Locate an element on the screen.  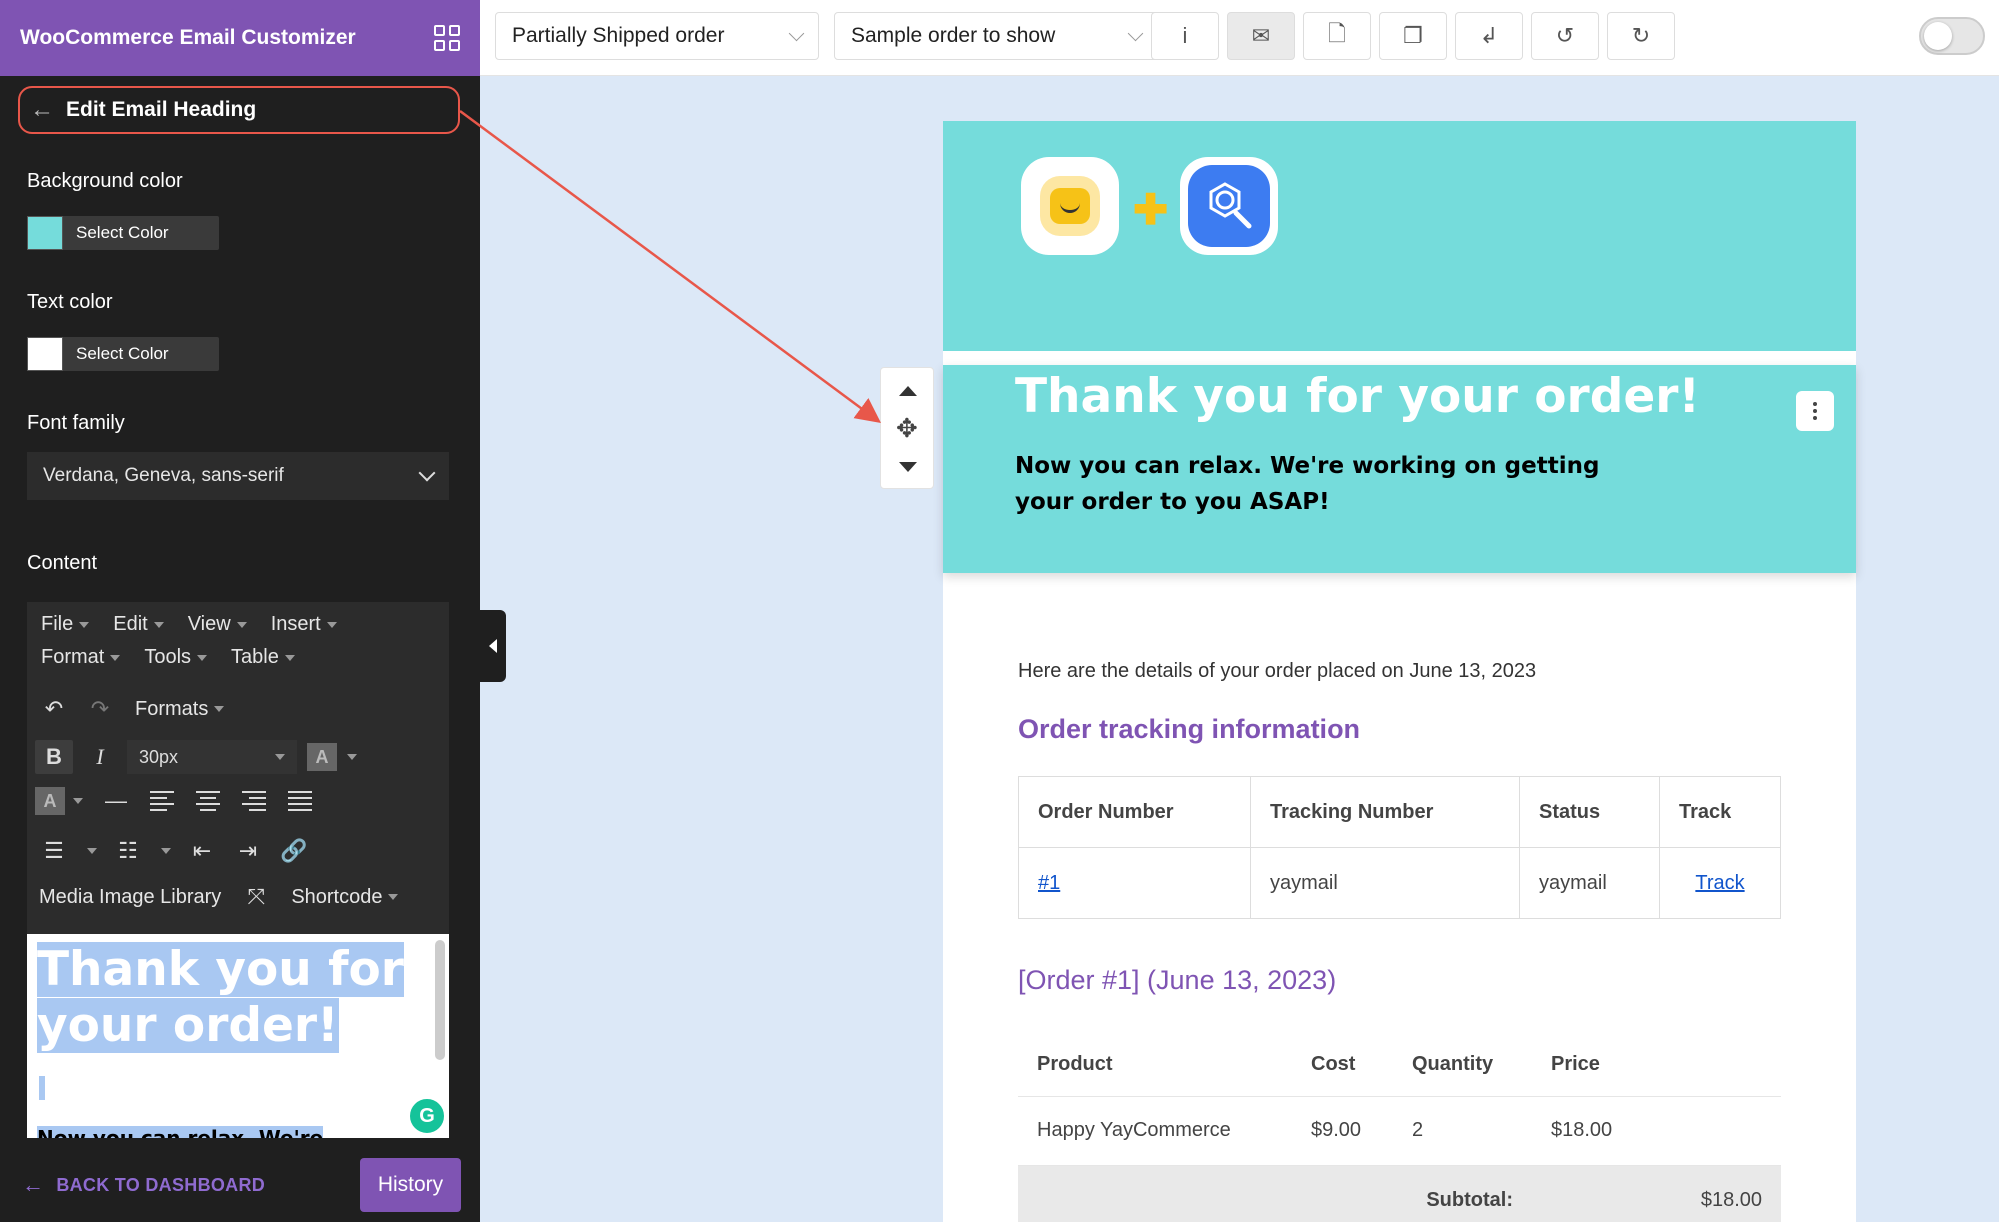
edit-email-heading-panel-title: ← Edit Email Heading is located at coordinates (239, 110).